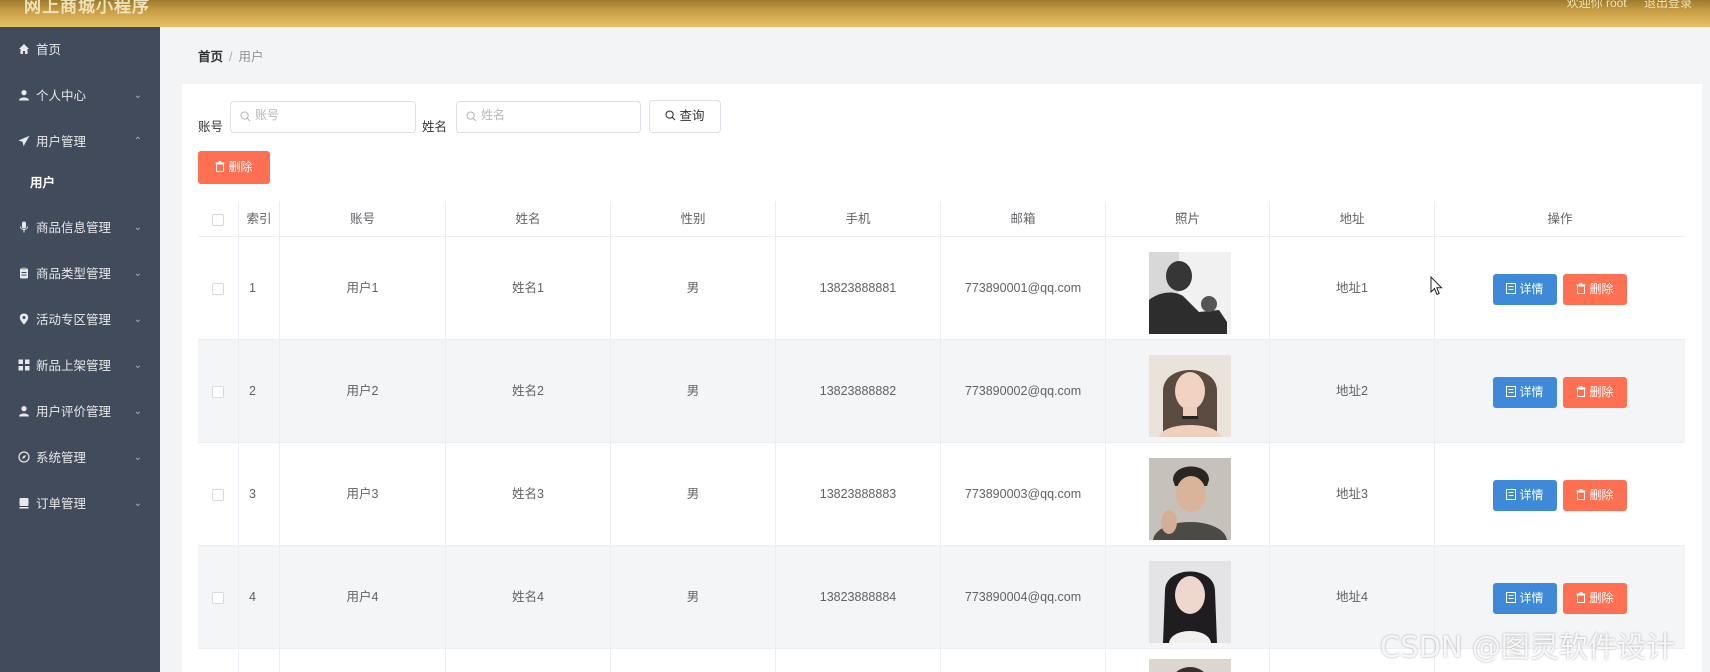 This screenshot has height=672, width=1710. Describe the element at coordinates (692, 116) in the screenshot. I see `query-button-label: 查询` at that location.